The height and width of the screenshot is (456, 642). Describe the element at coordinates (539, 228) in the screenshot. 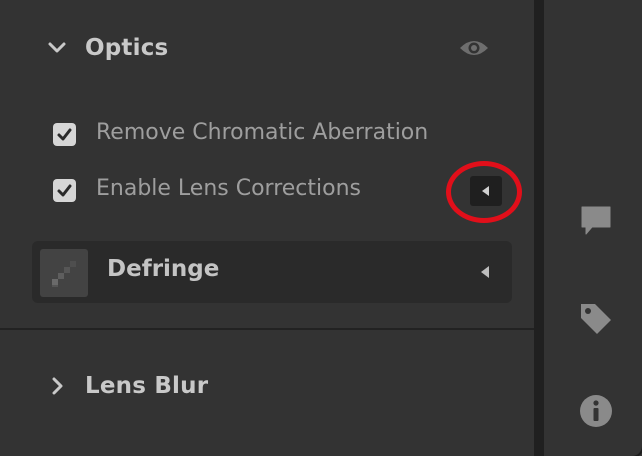

I see `panel-separator` at that location.